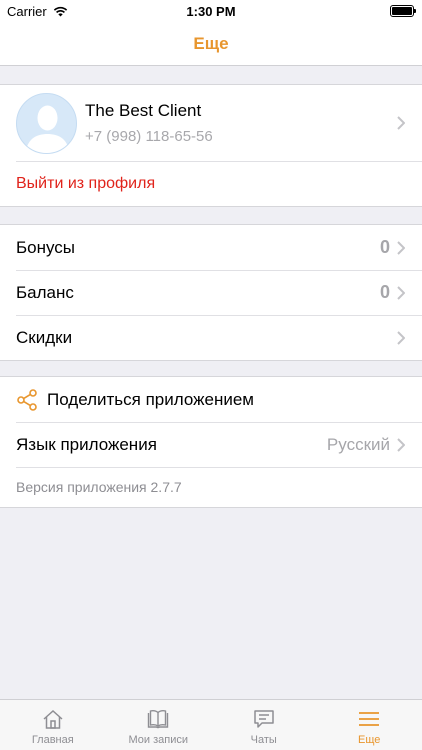 The width and height of the screenshot is (422, 750). I want to click on nav-bar: Еще, so click(211, 44).